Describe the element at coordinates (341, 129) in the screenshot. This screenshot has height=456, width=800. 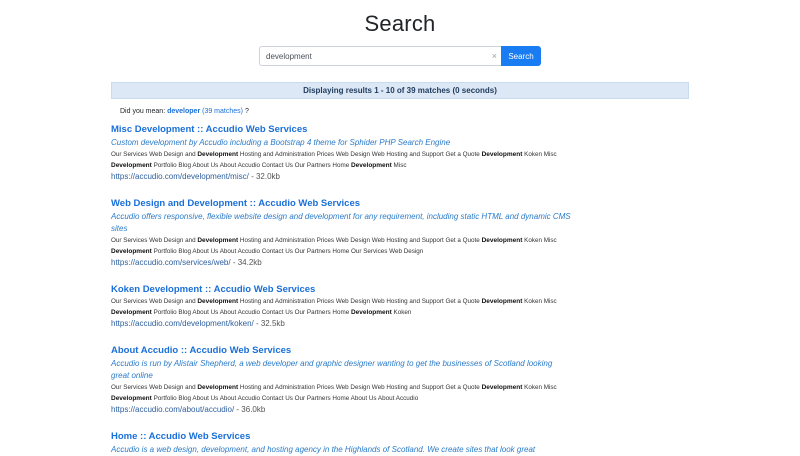
I see `result-title-link: Misc Development :: Accudio Web Services` at that location.